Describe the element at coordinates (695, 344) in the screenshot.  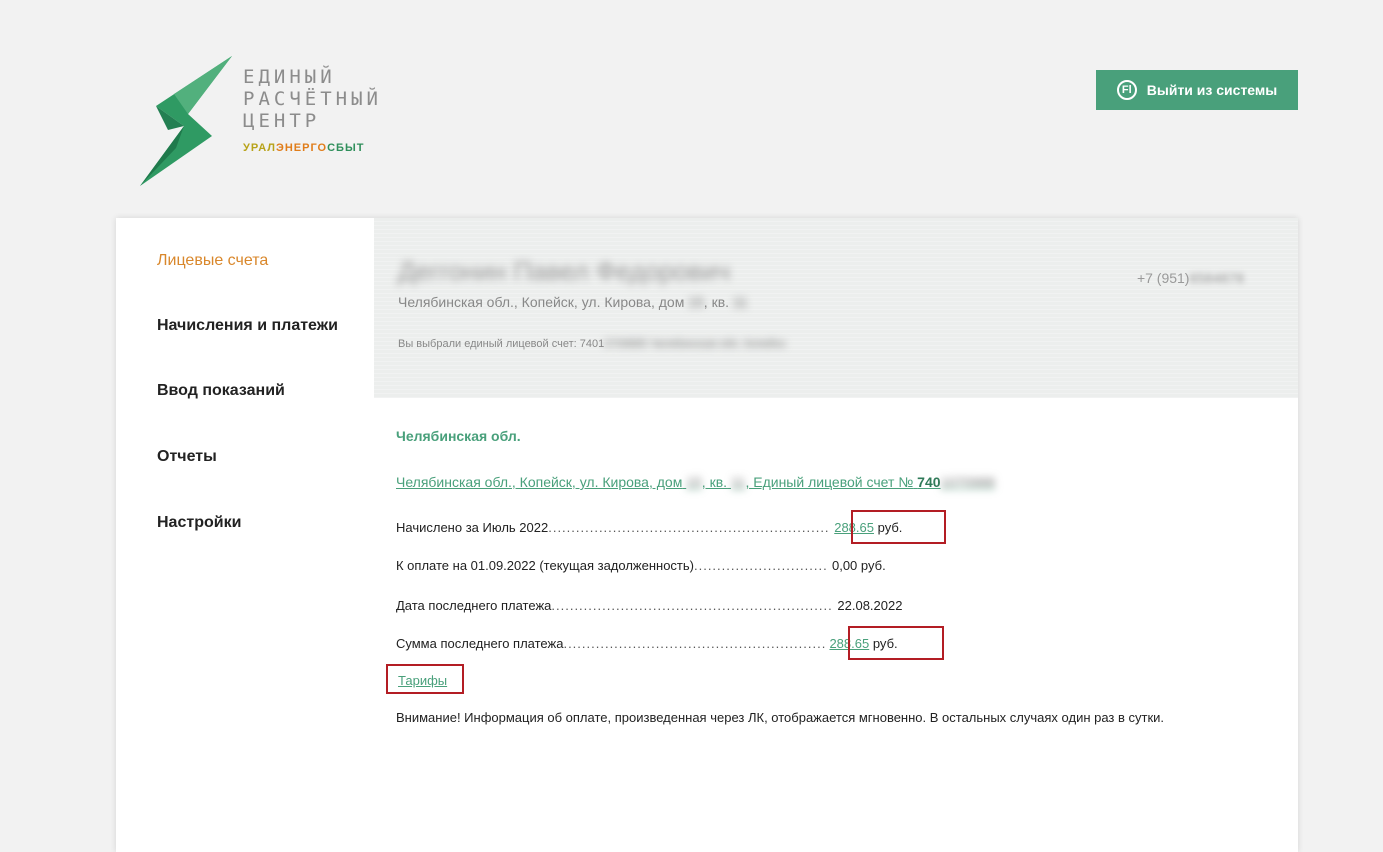
I see `selected-hidden: 0709885 Челябинская обл. Копейск` at that location.